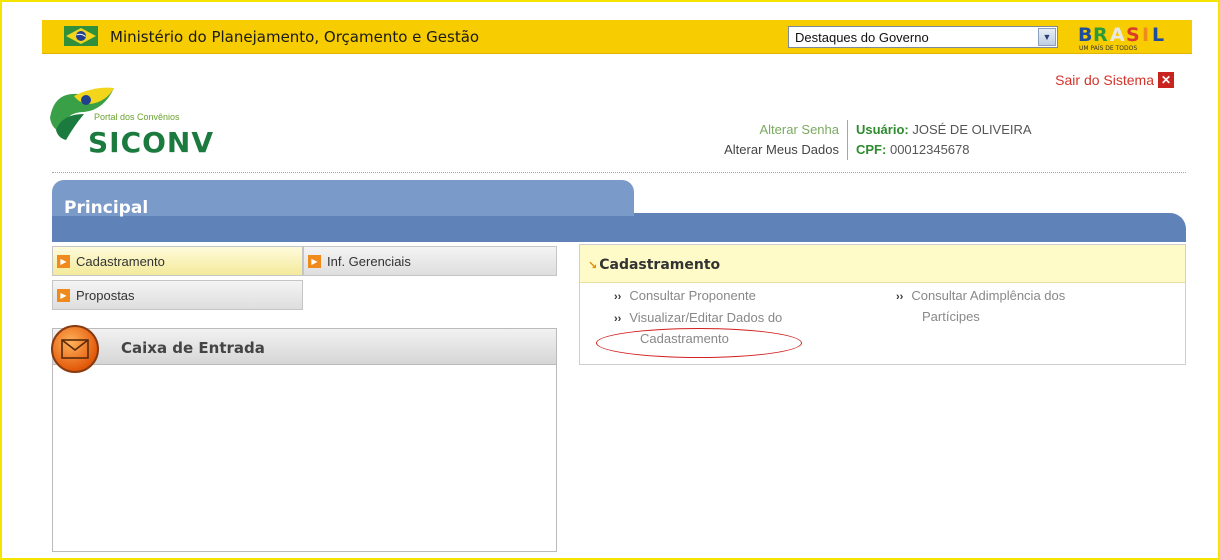  What do you see at coordinates (369, 261) in the screenshot?
I see `menu-item-label: Inf. Gerenciais` at bounding box center [369, 261].